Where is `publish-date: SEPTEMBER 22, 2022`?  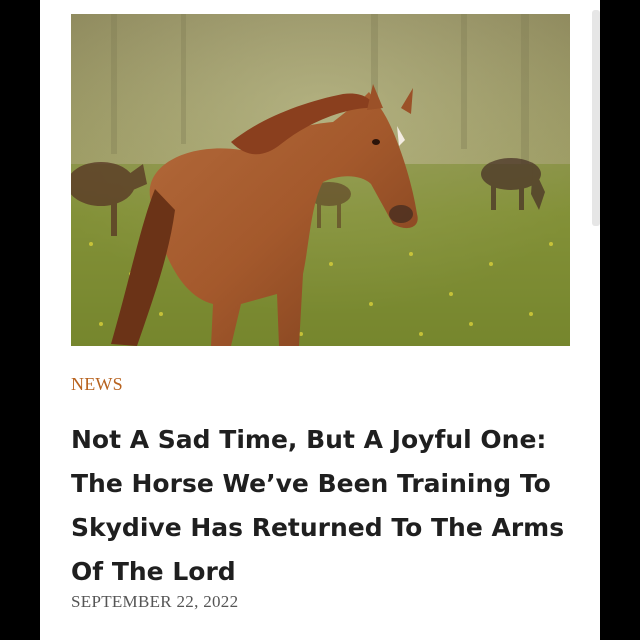 publish-date: SEPTEMBER 22, 2022 is located at coordinates (155, 601).